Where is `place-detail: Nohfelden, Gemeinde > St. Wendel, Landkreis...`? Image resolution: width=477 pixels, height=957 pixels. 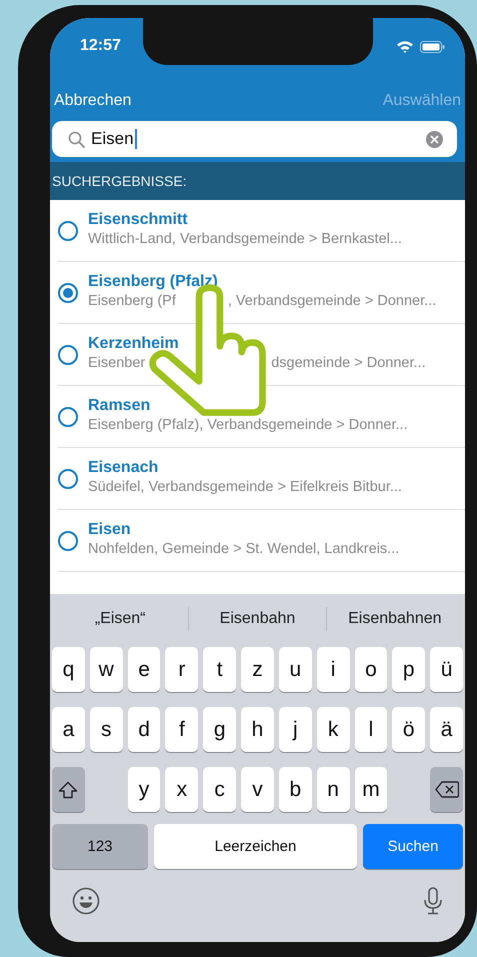 place-detail: Nohfelden, Gemeinde > St. Wendel, Landkreis... is located at coordinates (244, 548).